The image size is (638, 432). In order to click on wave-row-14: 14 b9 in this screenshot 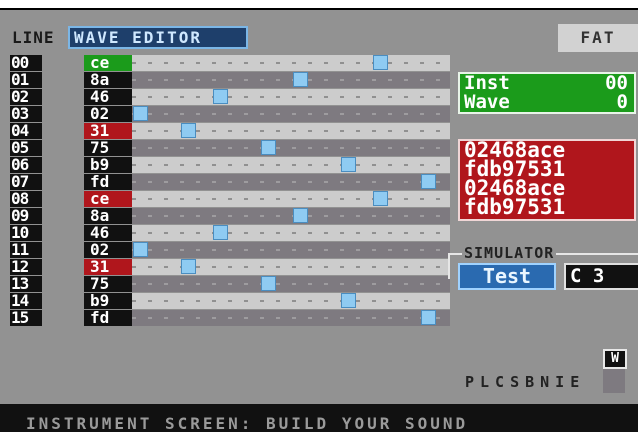, I will do `click(230, 301)`.